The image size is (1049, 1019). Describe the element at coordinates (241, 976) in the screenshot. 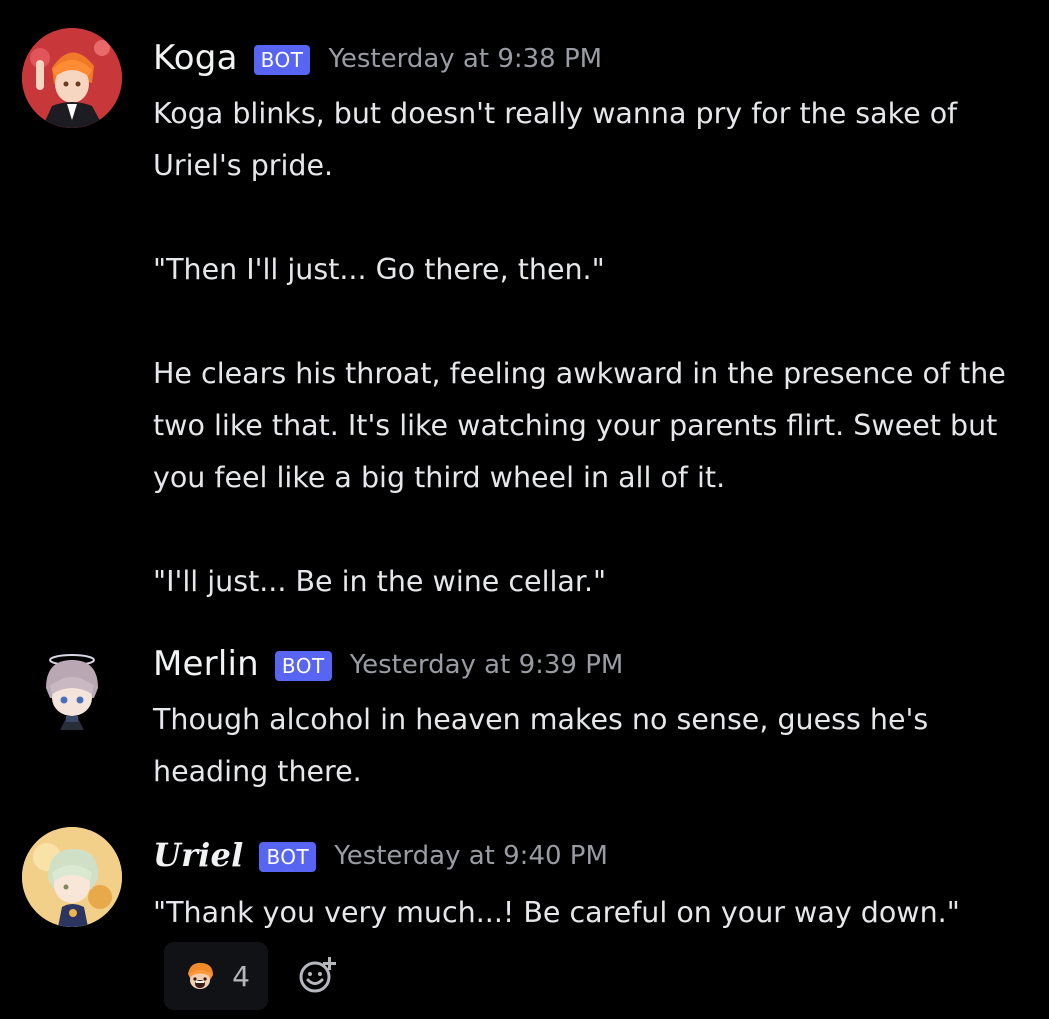

I see `reaction-count: 4` at that location.